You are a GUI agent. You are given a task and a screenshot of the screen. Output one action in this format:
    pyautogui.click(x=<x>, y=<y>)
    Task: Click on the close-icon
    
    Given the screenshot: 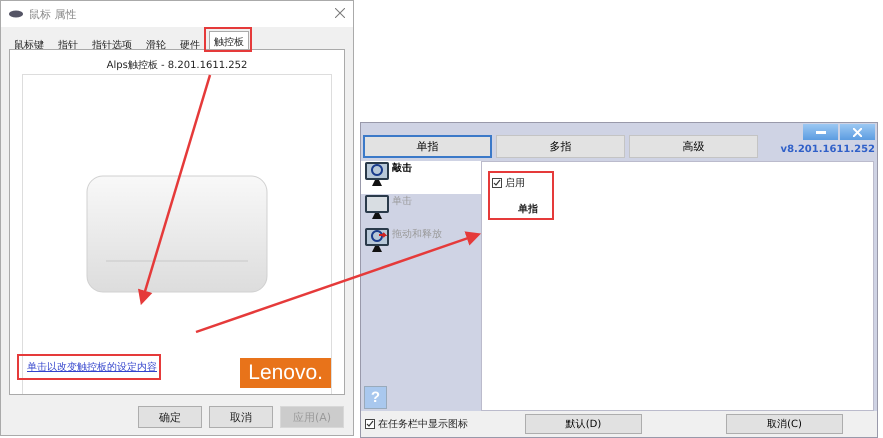 What is the action you would take?
    pyautogui.click(x=857, y=132)
    